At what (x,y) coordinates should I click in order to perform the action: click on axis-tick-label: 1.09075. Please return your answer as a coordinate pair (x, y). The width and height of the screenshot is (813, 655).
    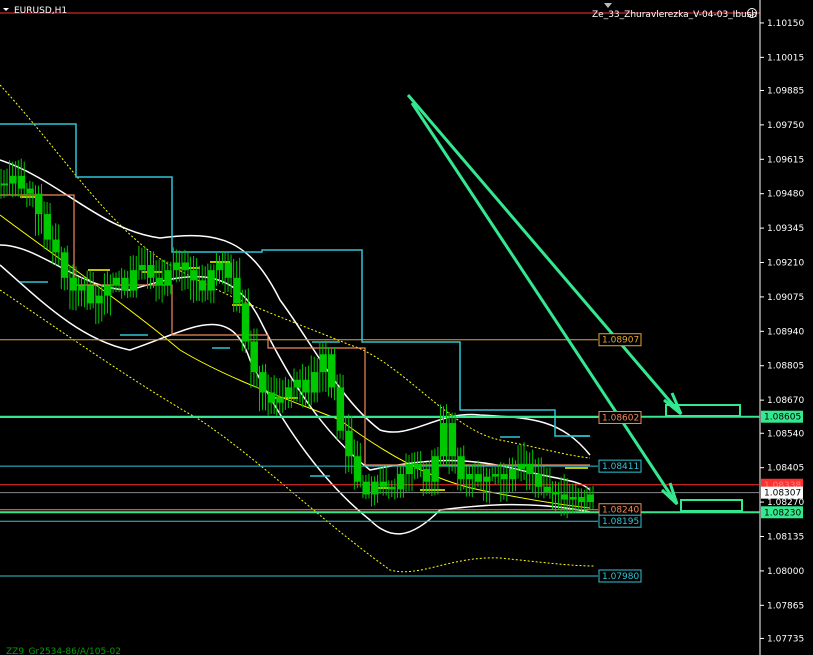
    Looking at the image, I should click on (785, 298).